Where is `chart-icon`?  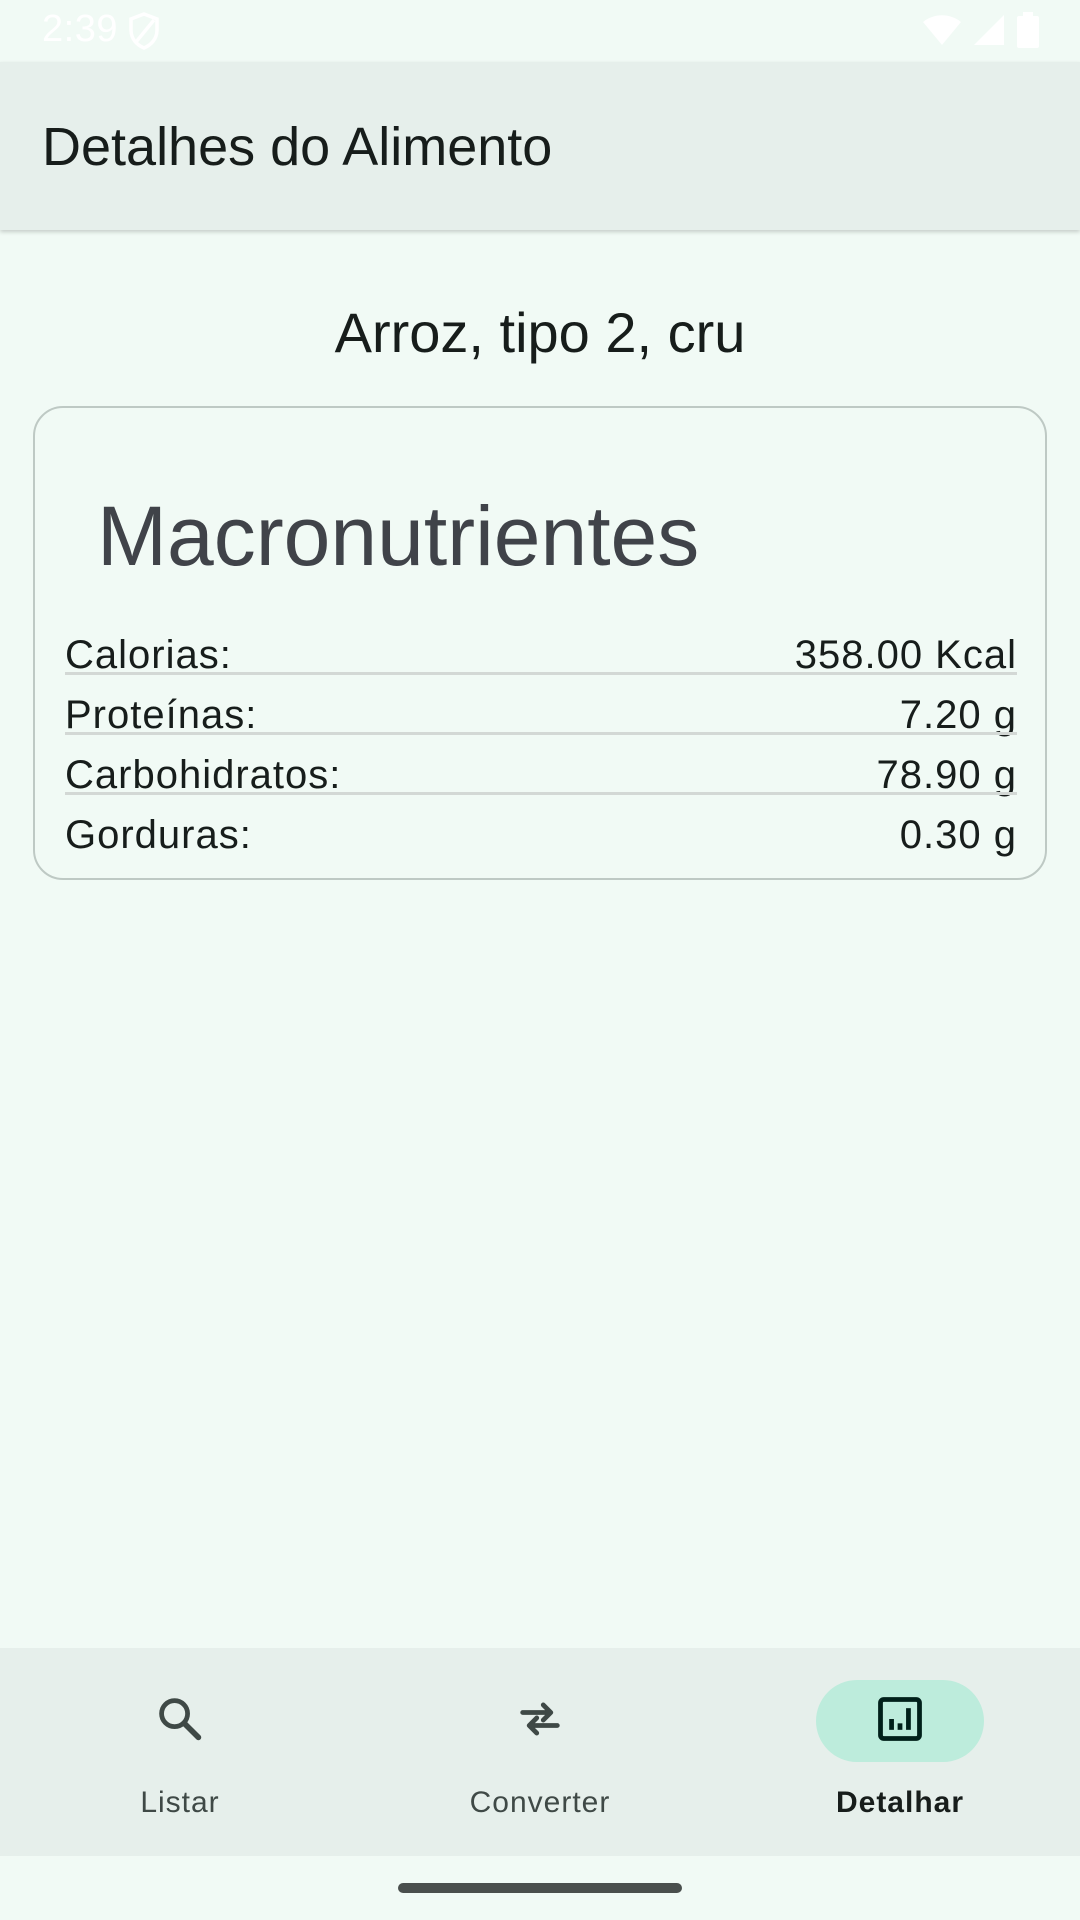 chart-icon is located at coordinates (900, 1721).